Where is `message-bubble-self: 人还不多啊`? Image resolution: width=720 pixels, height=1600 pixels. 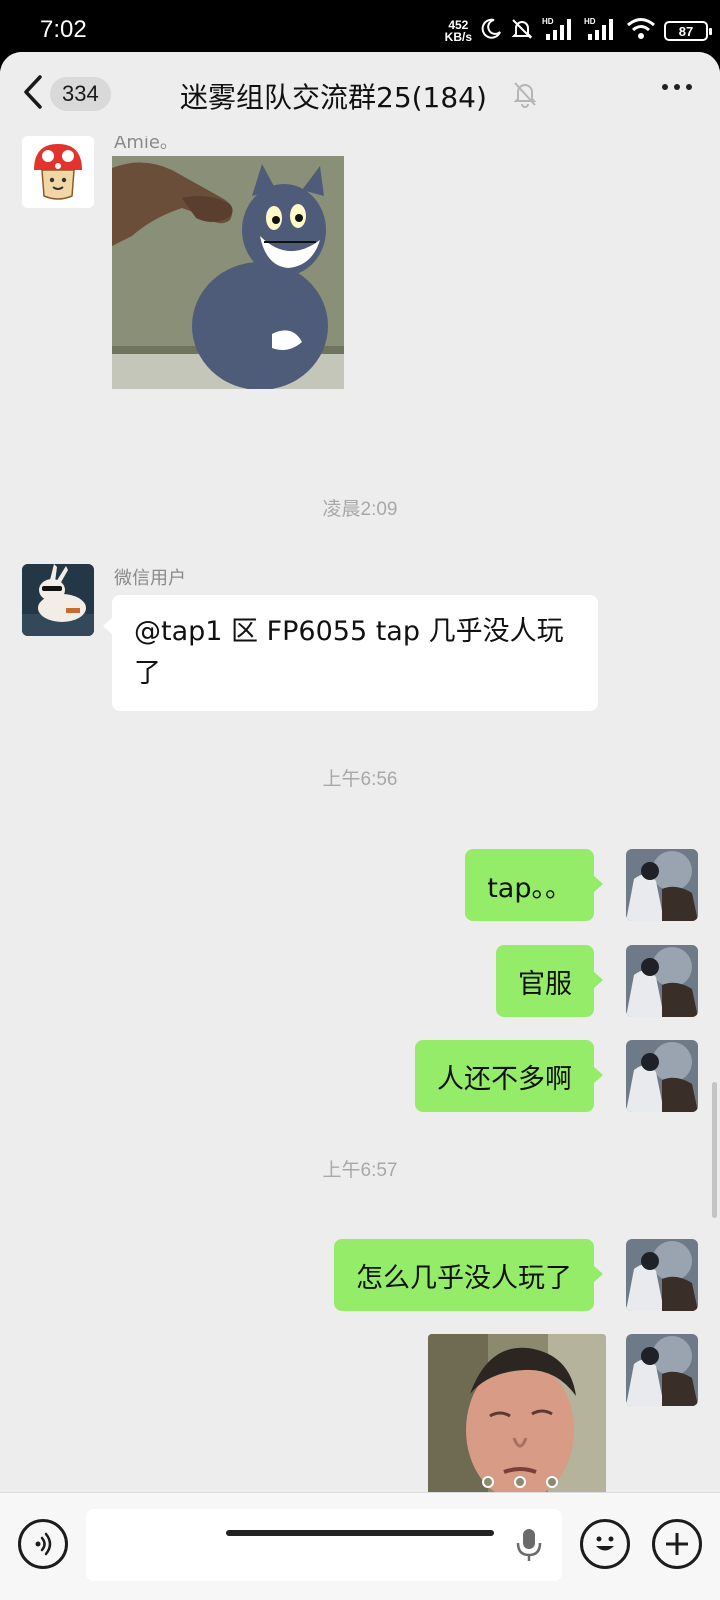 message-bubble-self: 人还不多啊 is located at coordinates (509, 1076).